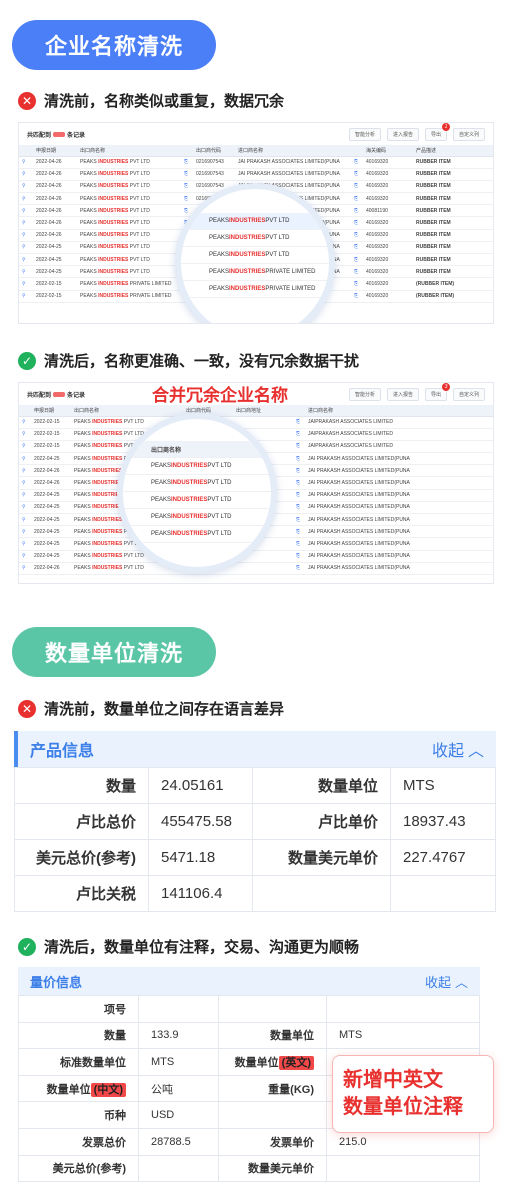  What do you see at coordinates (263, 568) in the screenshot?
I see `address-cell` at bounding box center [263, 568].